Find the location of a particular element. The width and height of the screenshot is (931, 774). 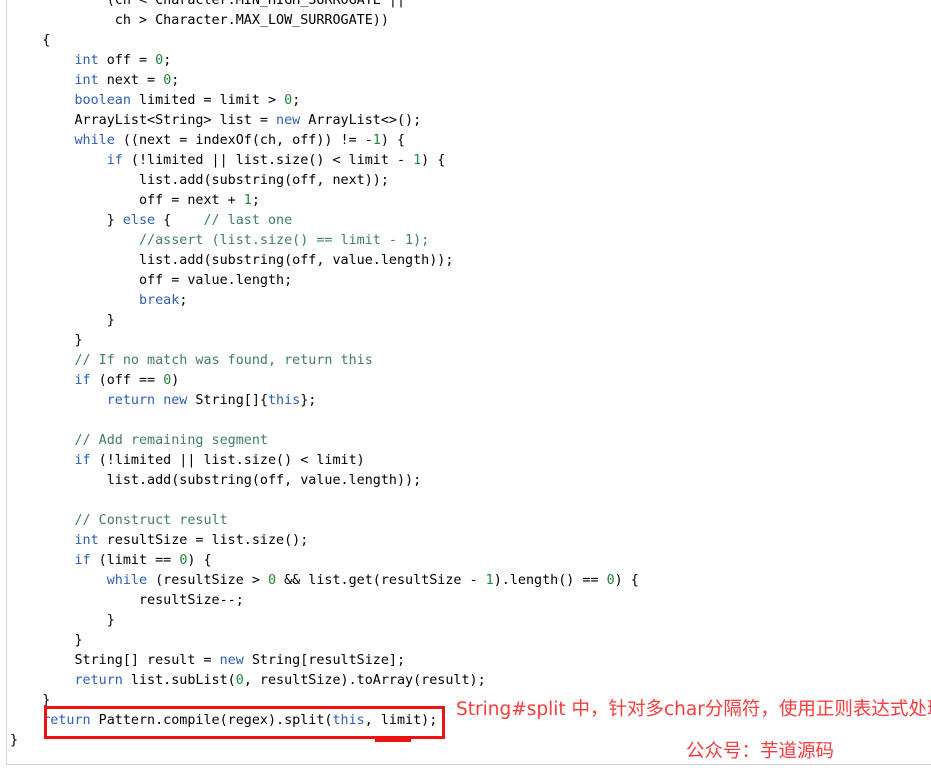

code-line: ch > Character.MAX_LOW_SURROGATE)) is located at coordinates (465, 21).